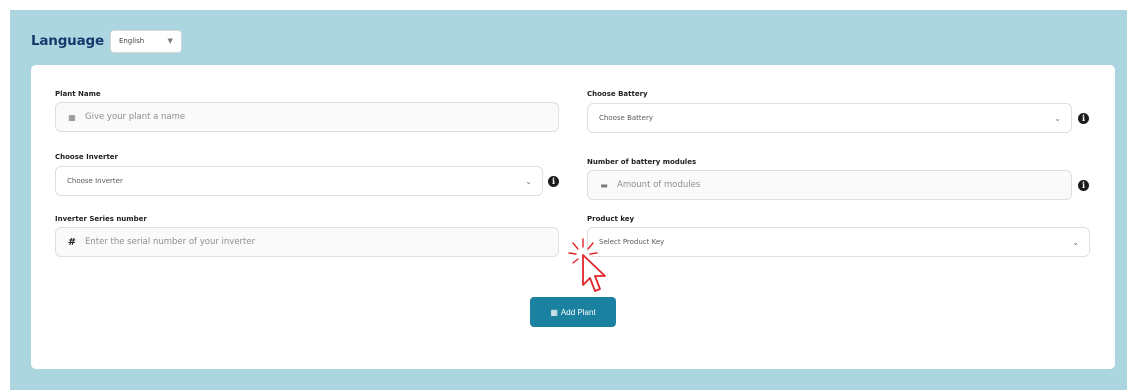  Describe the element at coordinates (78, 94) in the screenshot. I see `plant-name-label: Plant Name` at that location.